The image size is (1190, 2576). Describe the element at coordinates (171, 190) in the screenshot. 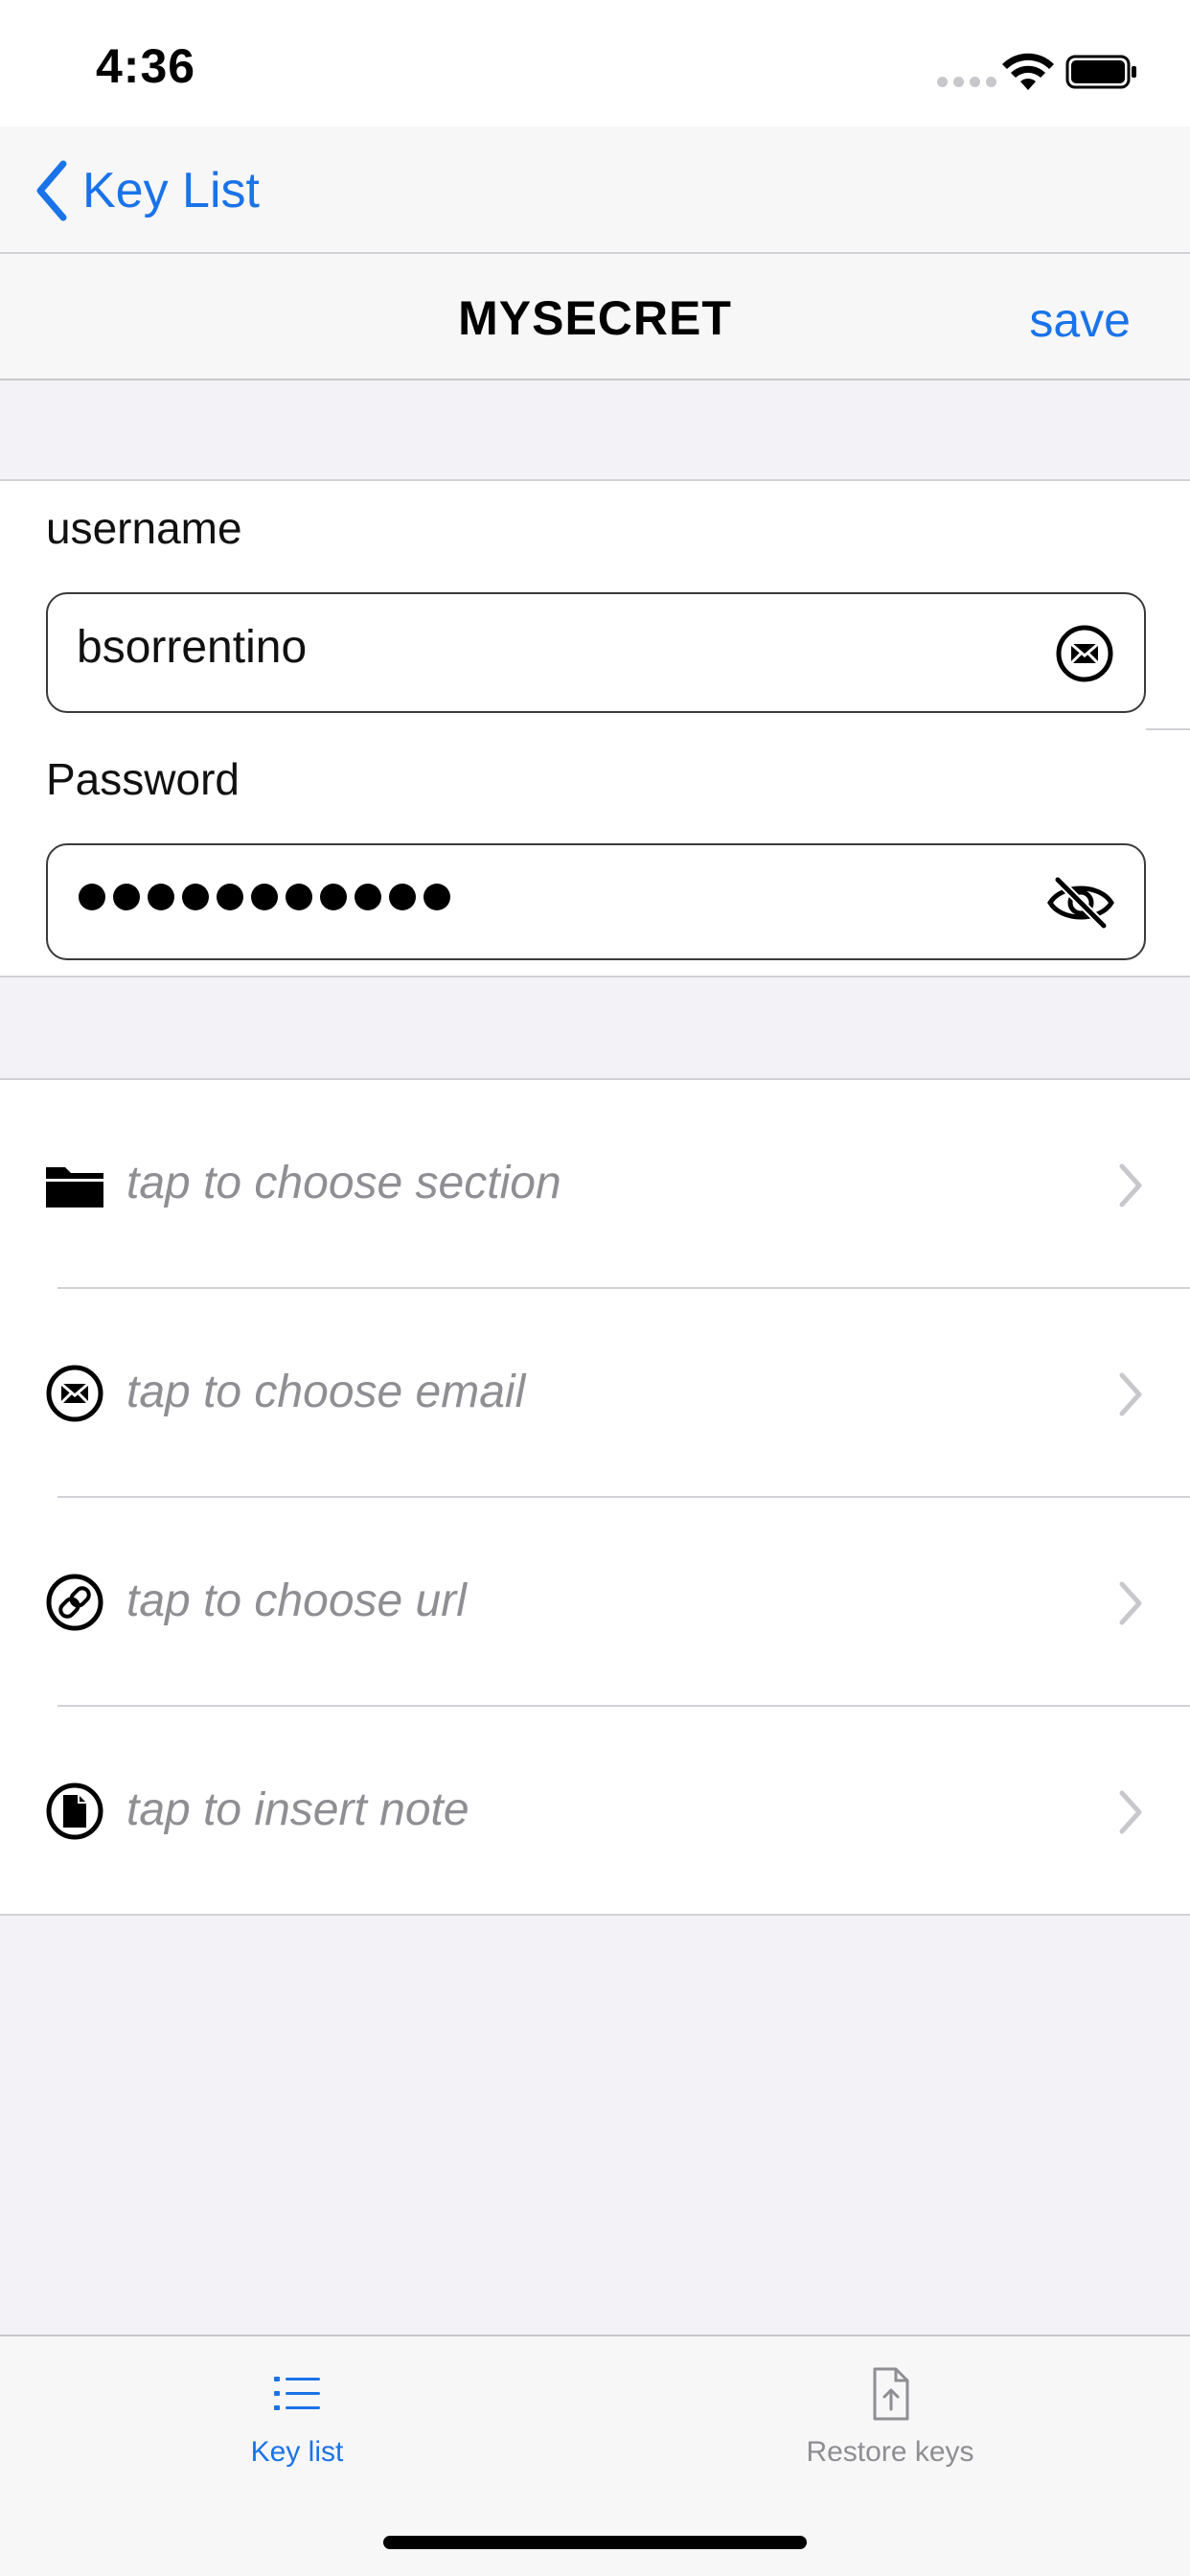

I see `back-label: Key List` at that location.